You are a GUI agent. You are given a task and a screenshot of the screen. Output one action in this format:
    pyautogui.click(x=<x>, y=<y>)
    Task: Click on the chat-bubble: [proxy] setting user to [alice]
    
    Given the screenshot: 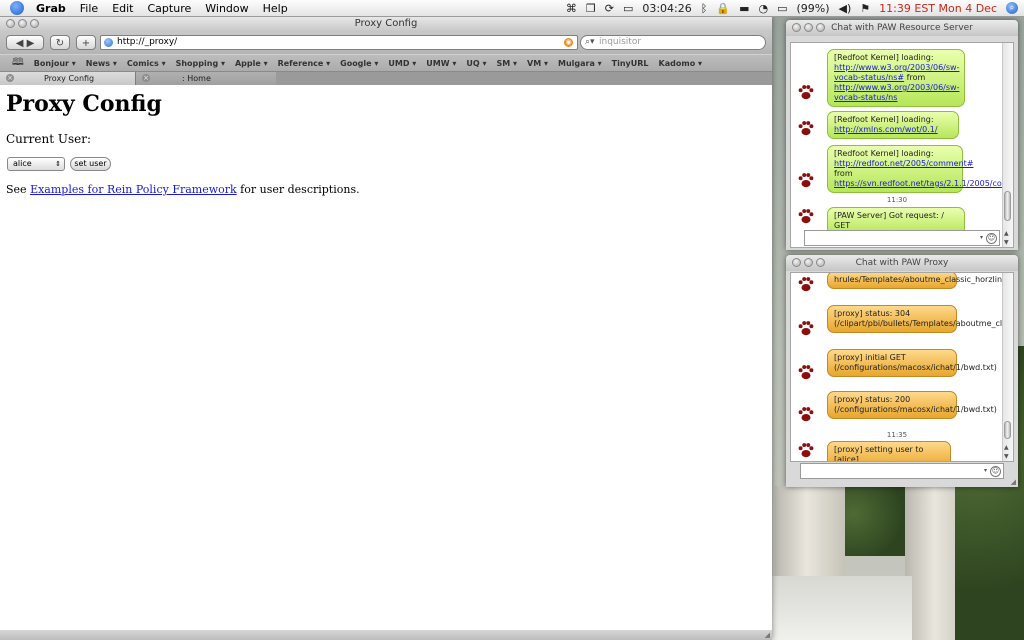 What is the action you would take?
    pyautogui.click(x=889, y=451)
    